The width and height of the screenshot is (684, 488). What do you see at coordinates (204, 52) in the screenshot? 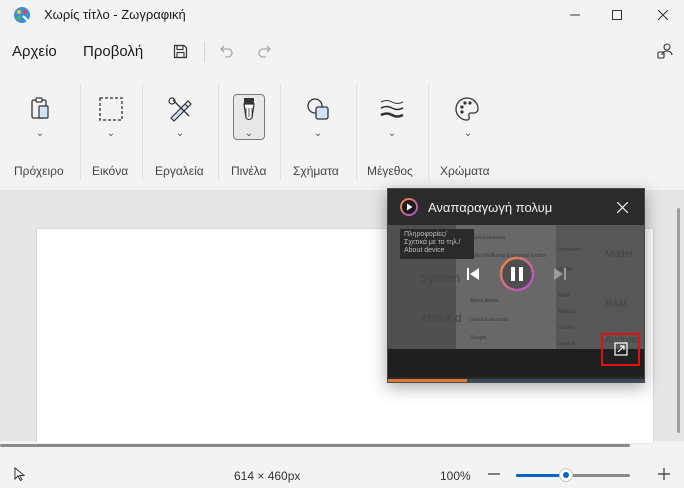
I see `menu-separator` at bounding box center [204, 52].